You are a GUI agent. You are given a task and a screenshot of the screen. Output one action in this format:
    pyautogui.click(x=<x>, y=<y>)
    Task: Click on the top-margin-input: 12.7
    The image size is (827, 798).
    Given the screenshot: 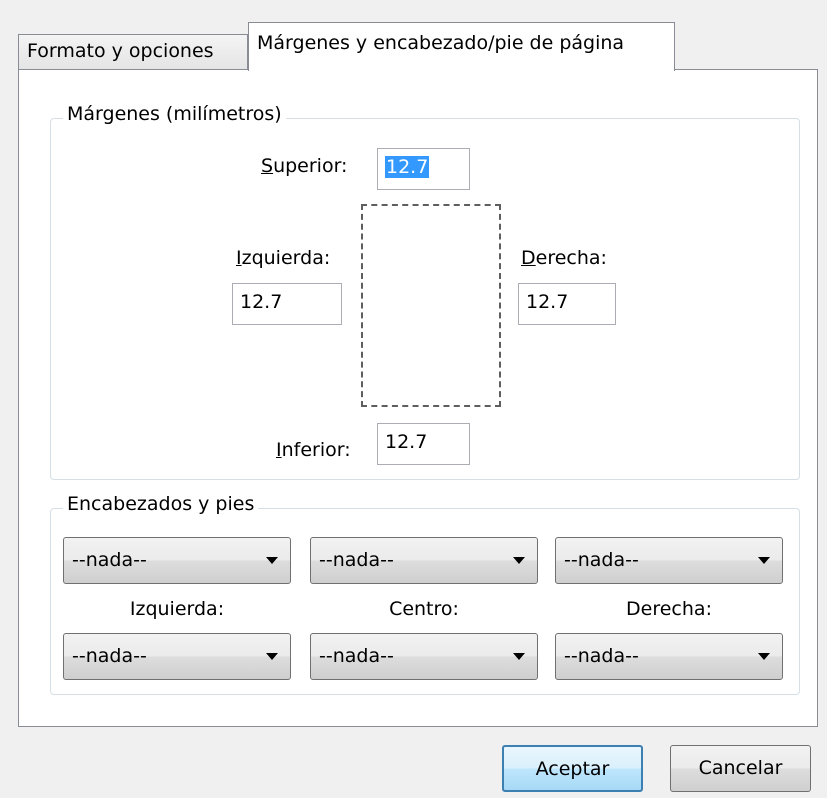 What is the action you would take?
    pyautogui.click(x=423, y=169)
    